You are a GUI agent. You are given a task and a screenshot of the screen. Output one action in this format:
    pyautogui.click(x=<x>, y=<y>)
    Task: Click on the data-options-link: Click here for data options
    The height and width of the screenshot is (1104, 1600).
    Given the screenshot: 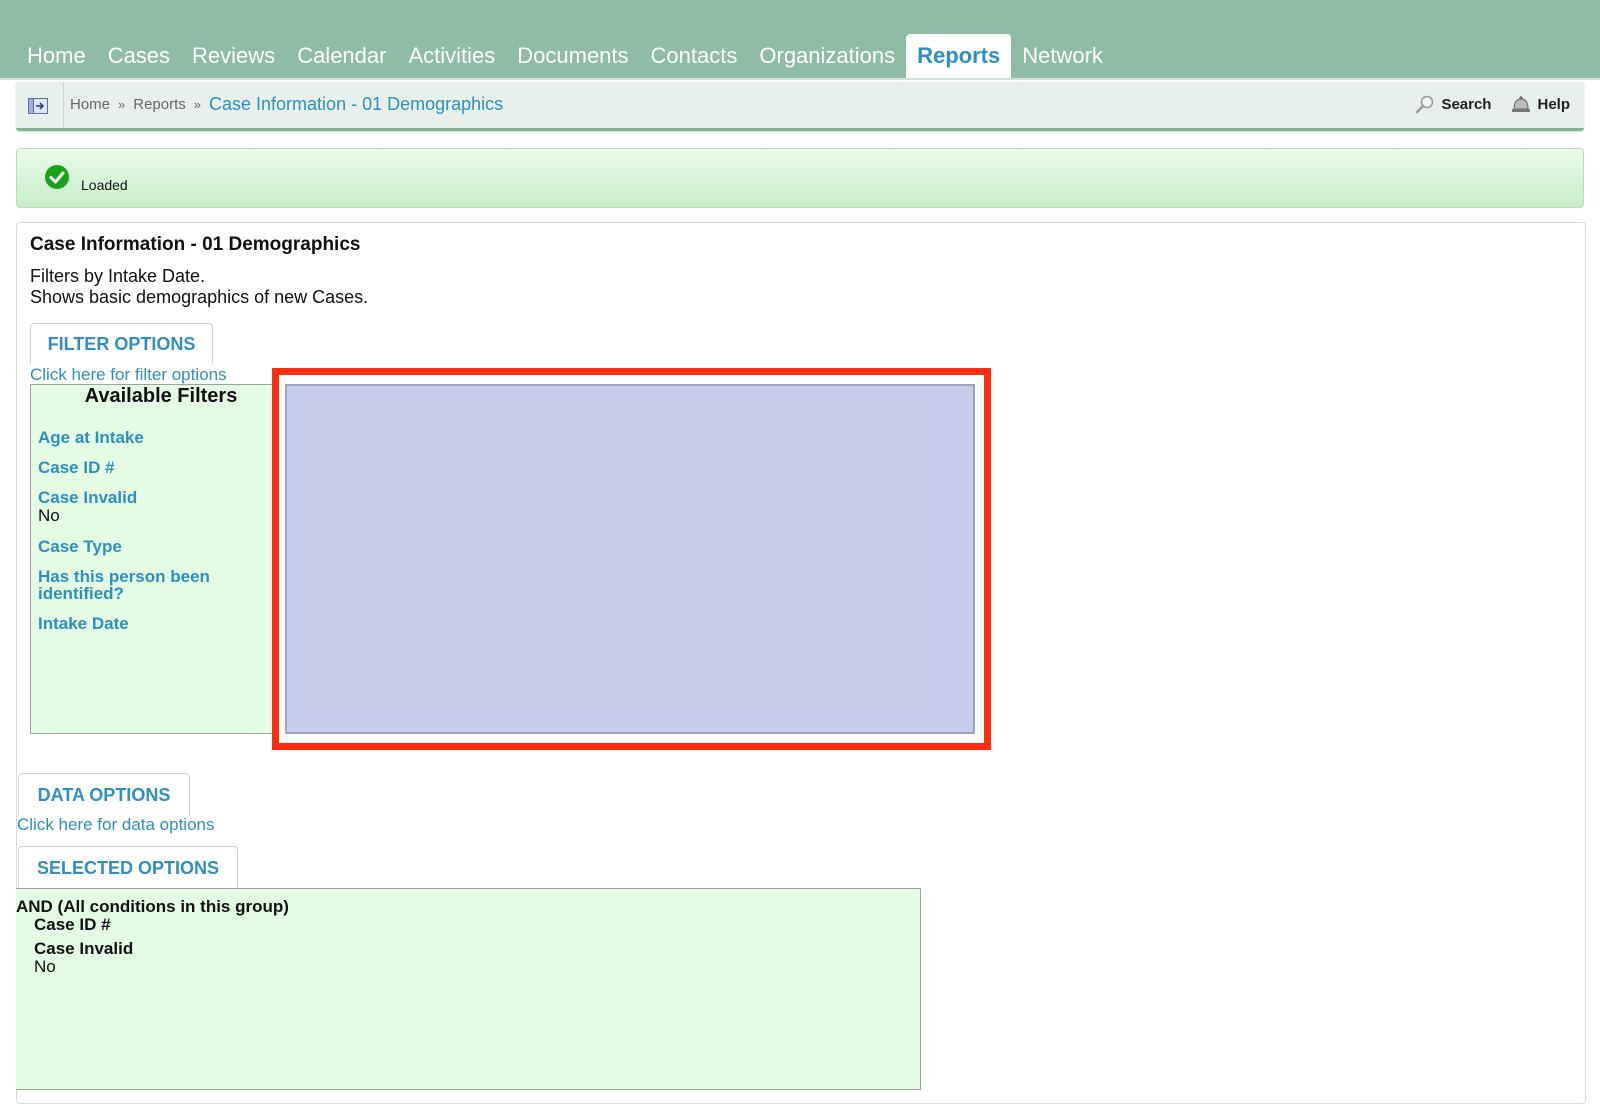 What is the action you would take?
    pyautogui.click(x=116, y=825)
    